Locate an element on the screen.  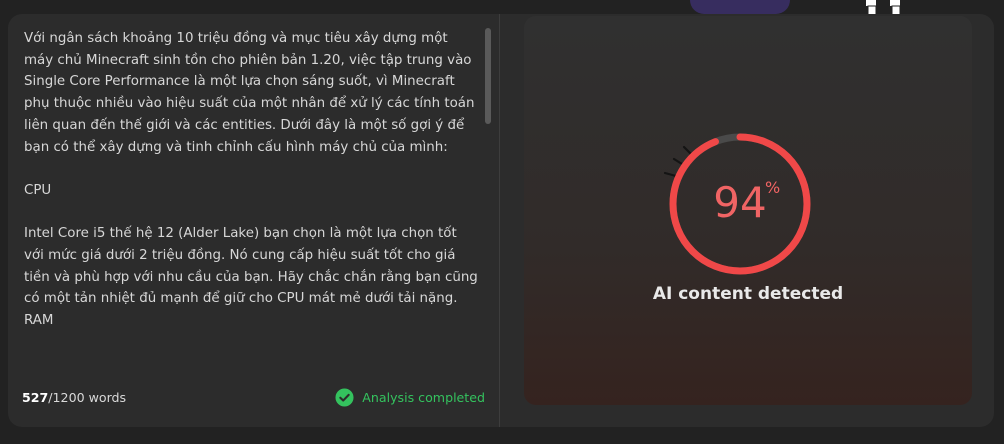
gauge-arc is located at coordinates (740, 204).